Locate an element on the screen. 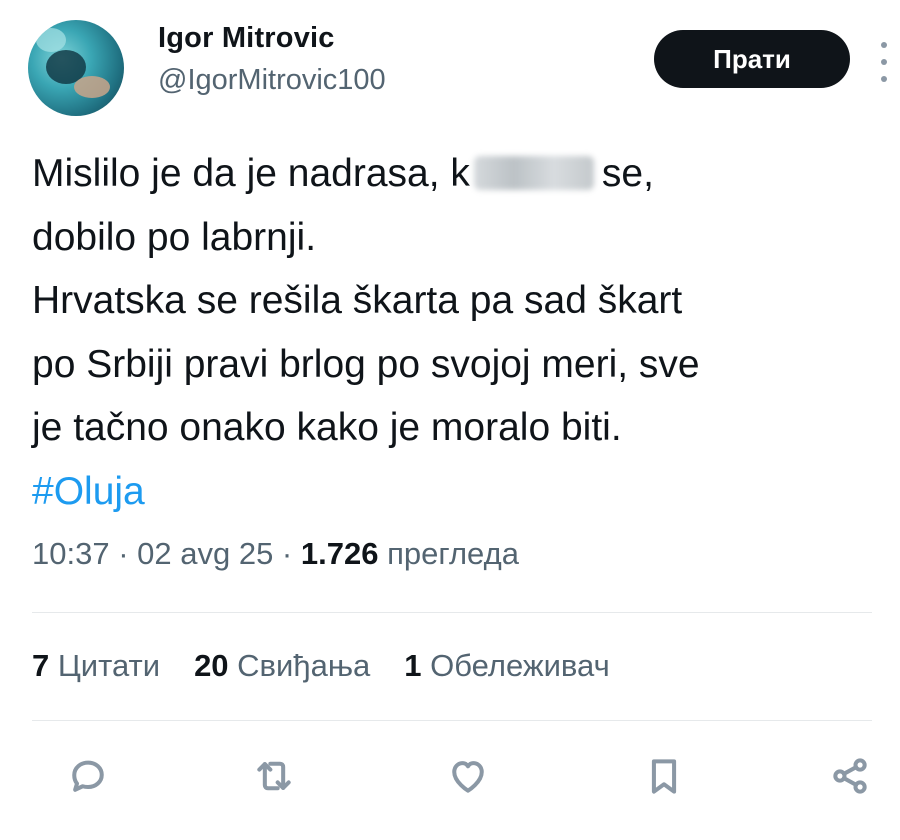 The image size is (900, 840). tweet-line-3: Hrvatska se rešila škarta pa sad škart is located at coordinates (357, 300).